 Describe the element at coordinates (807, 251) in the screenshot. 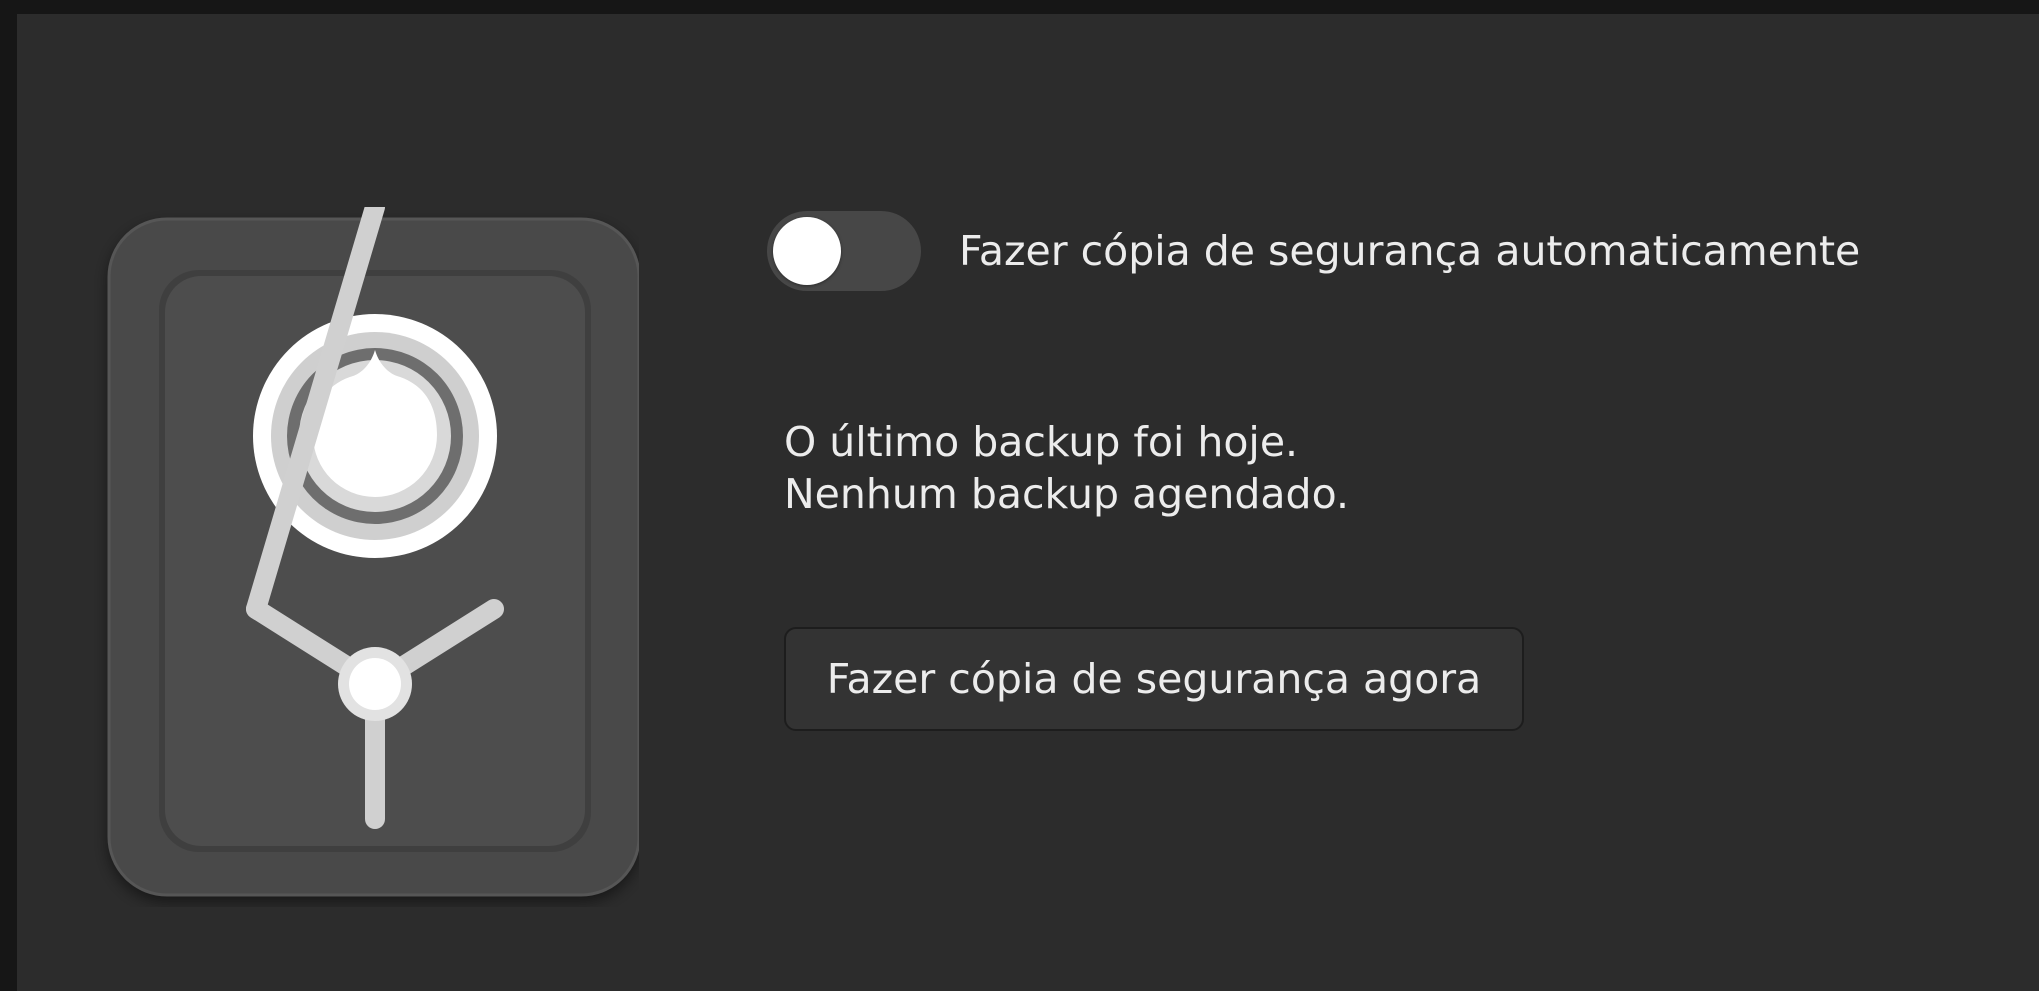

I see `toggle-knob` at that location.